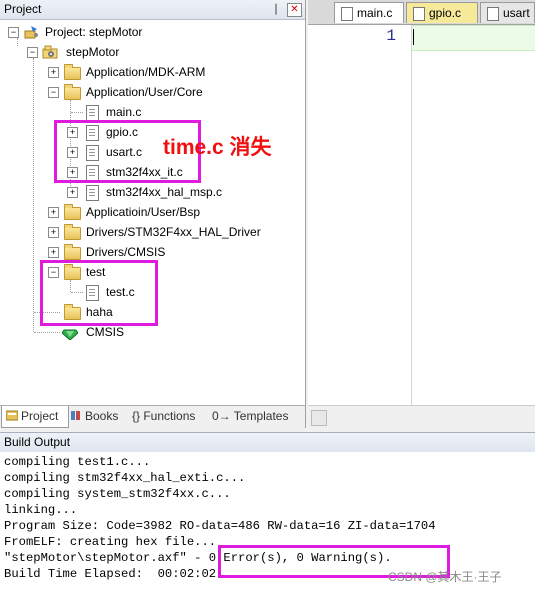 Image resolution: width=535 pixels, height=594 pixels. I want to click on tree-row-group: − Application/User/Core, so click(150, 92).